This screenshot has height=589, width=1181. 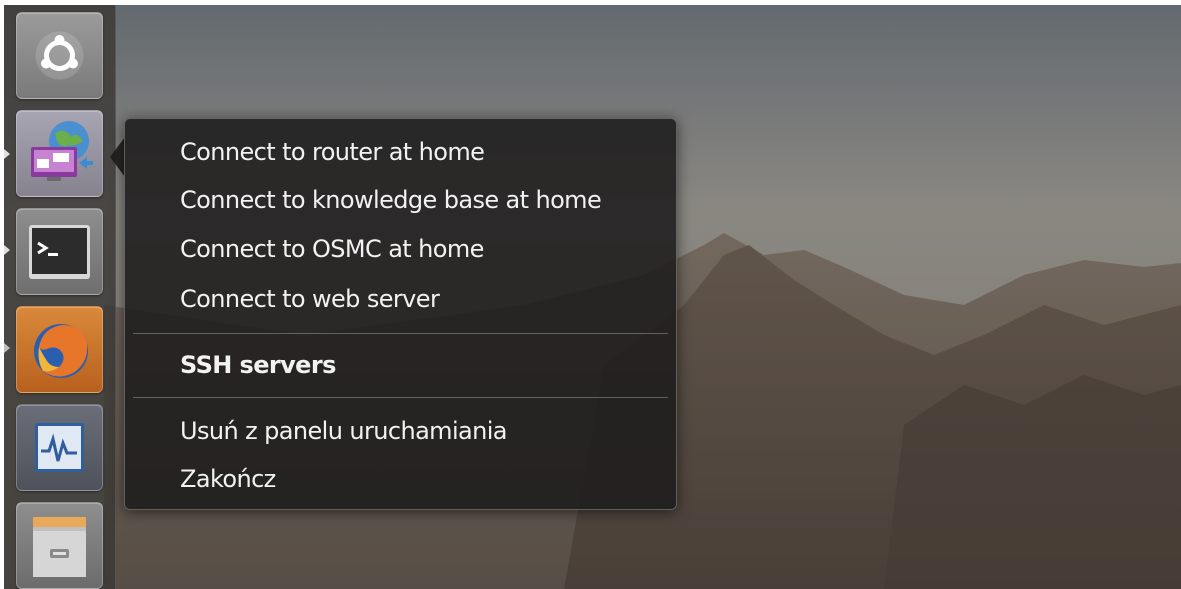 I want to click on quicklist-item-web-server: Connect to web server, so click(x=310, y=299).